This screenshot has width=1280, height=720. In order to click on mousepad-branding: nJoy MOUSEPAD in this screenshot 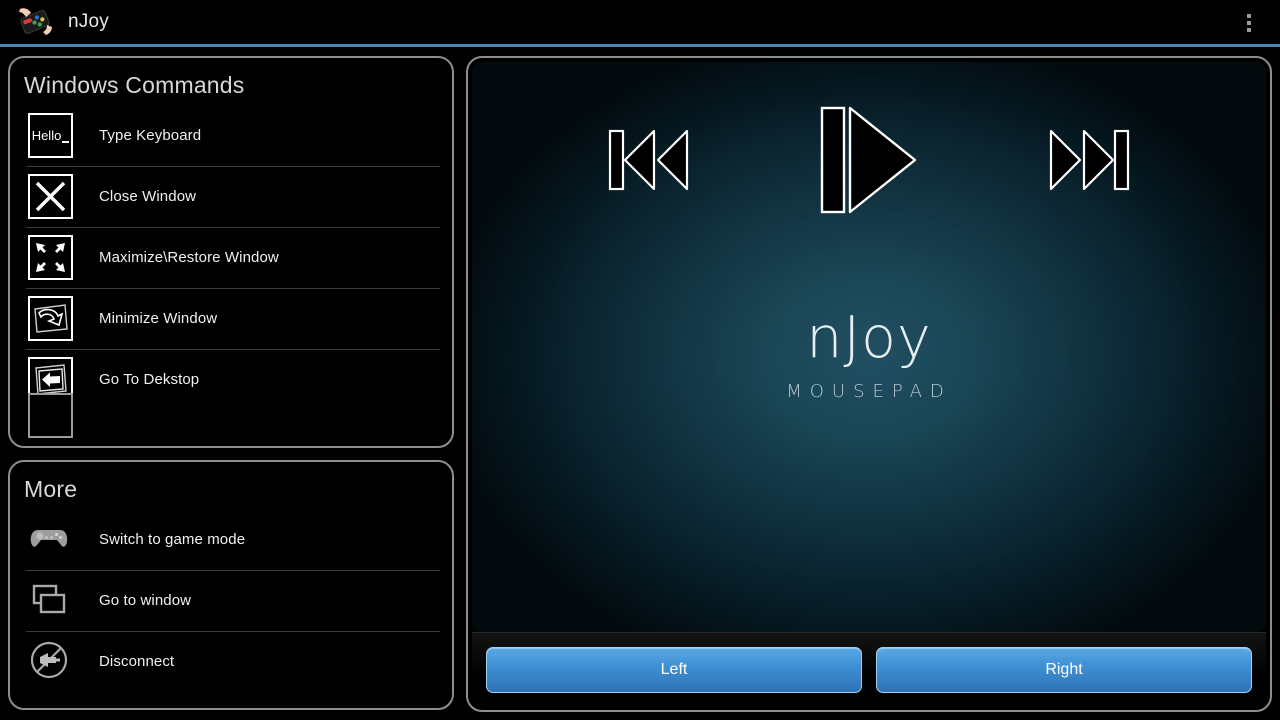, I will do `click(869, 354)`.